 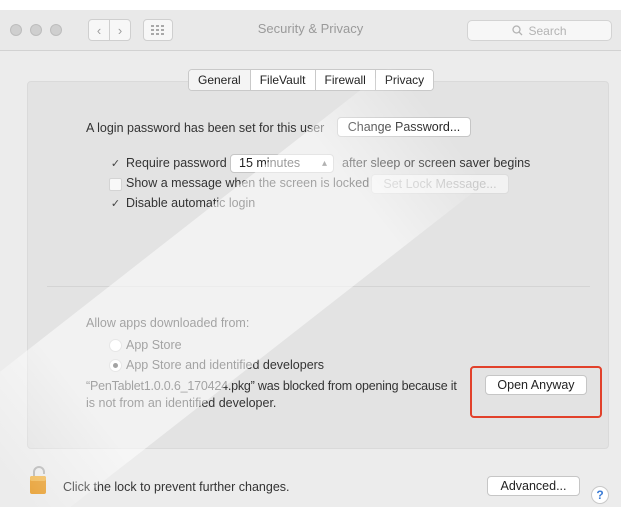 I want to click on disable-auto-login-label: Disable automatic login, so click(x=191, y=203).